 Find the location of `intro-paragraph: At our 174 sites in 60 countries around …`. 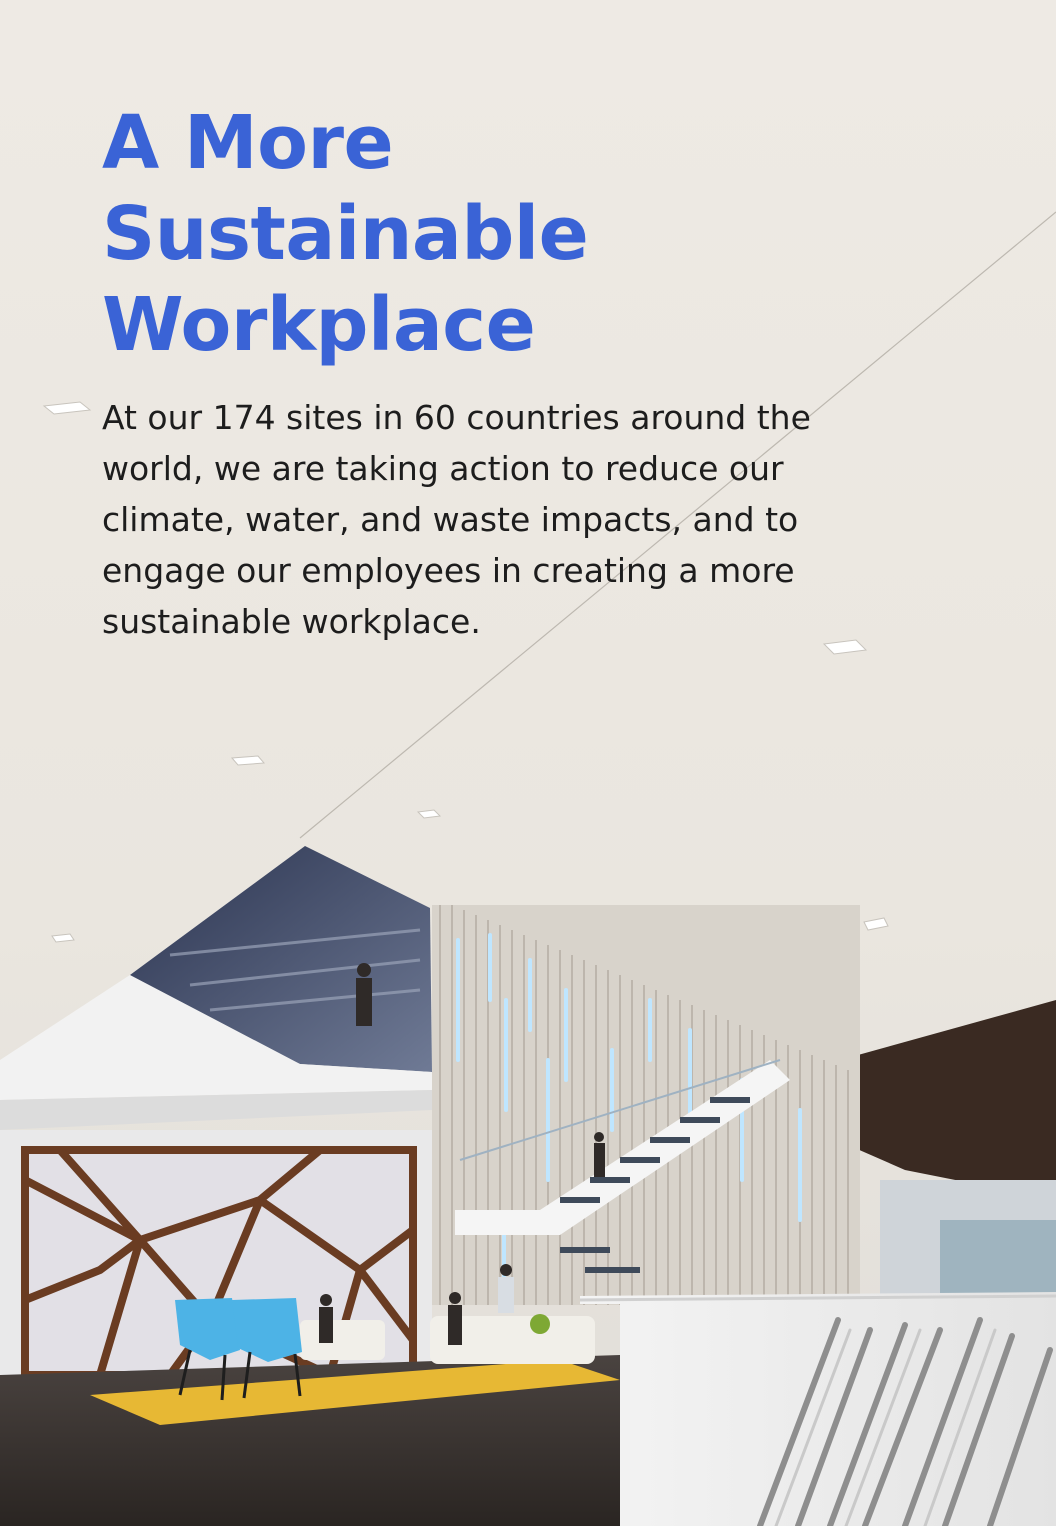

intro-paragraph: At our 174 sites in 60 countries around … is located at coordinates (456, 519).